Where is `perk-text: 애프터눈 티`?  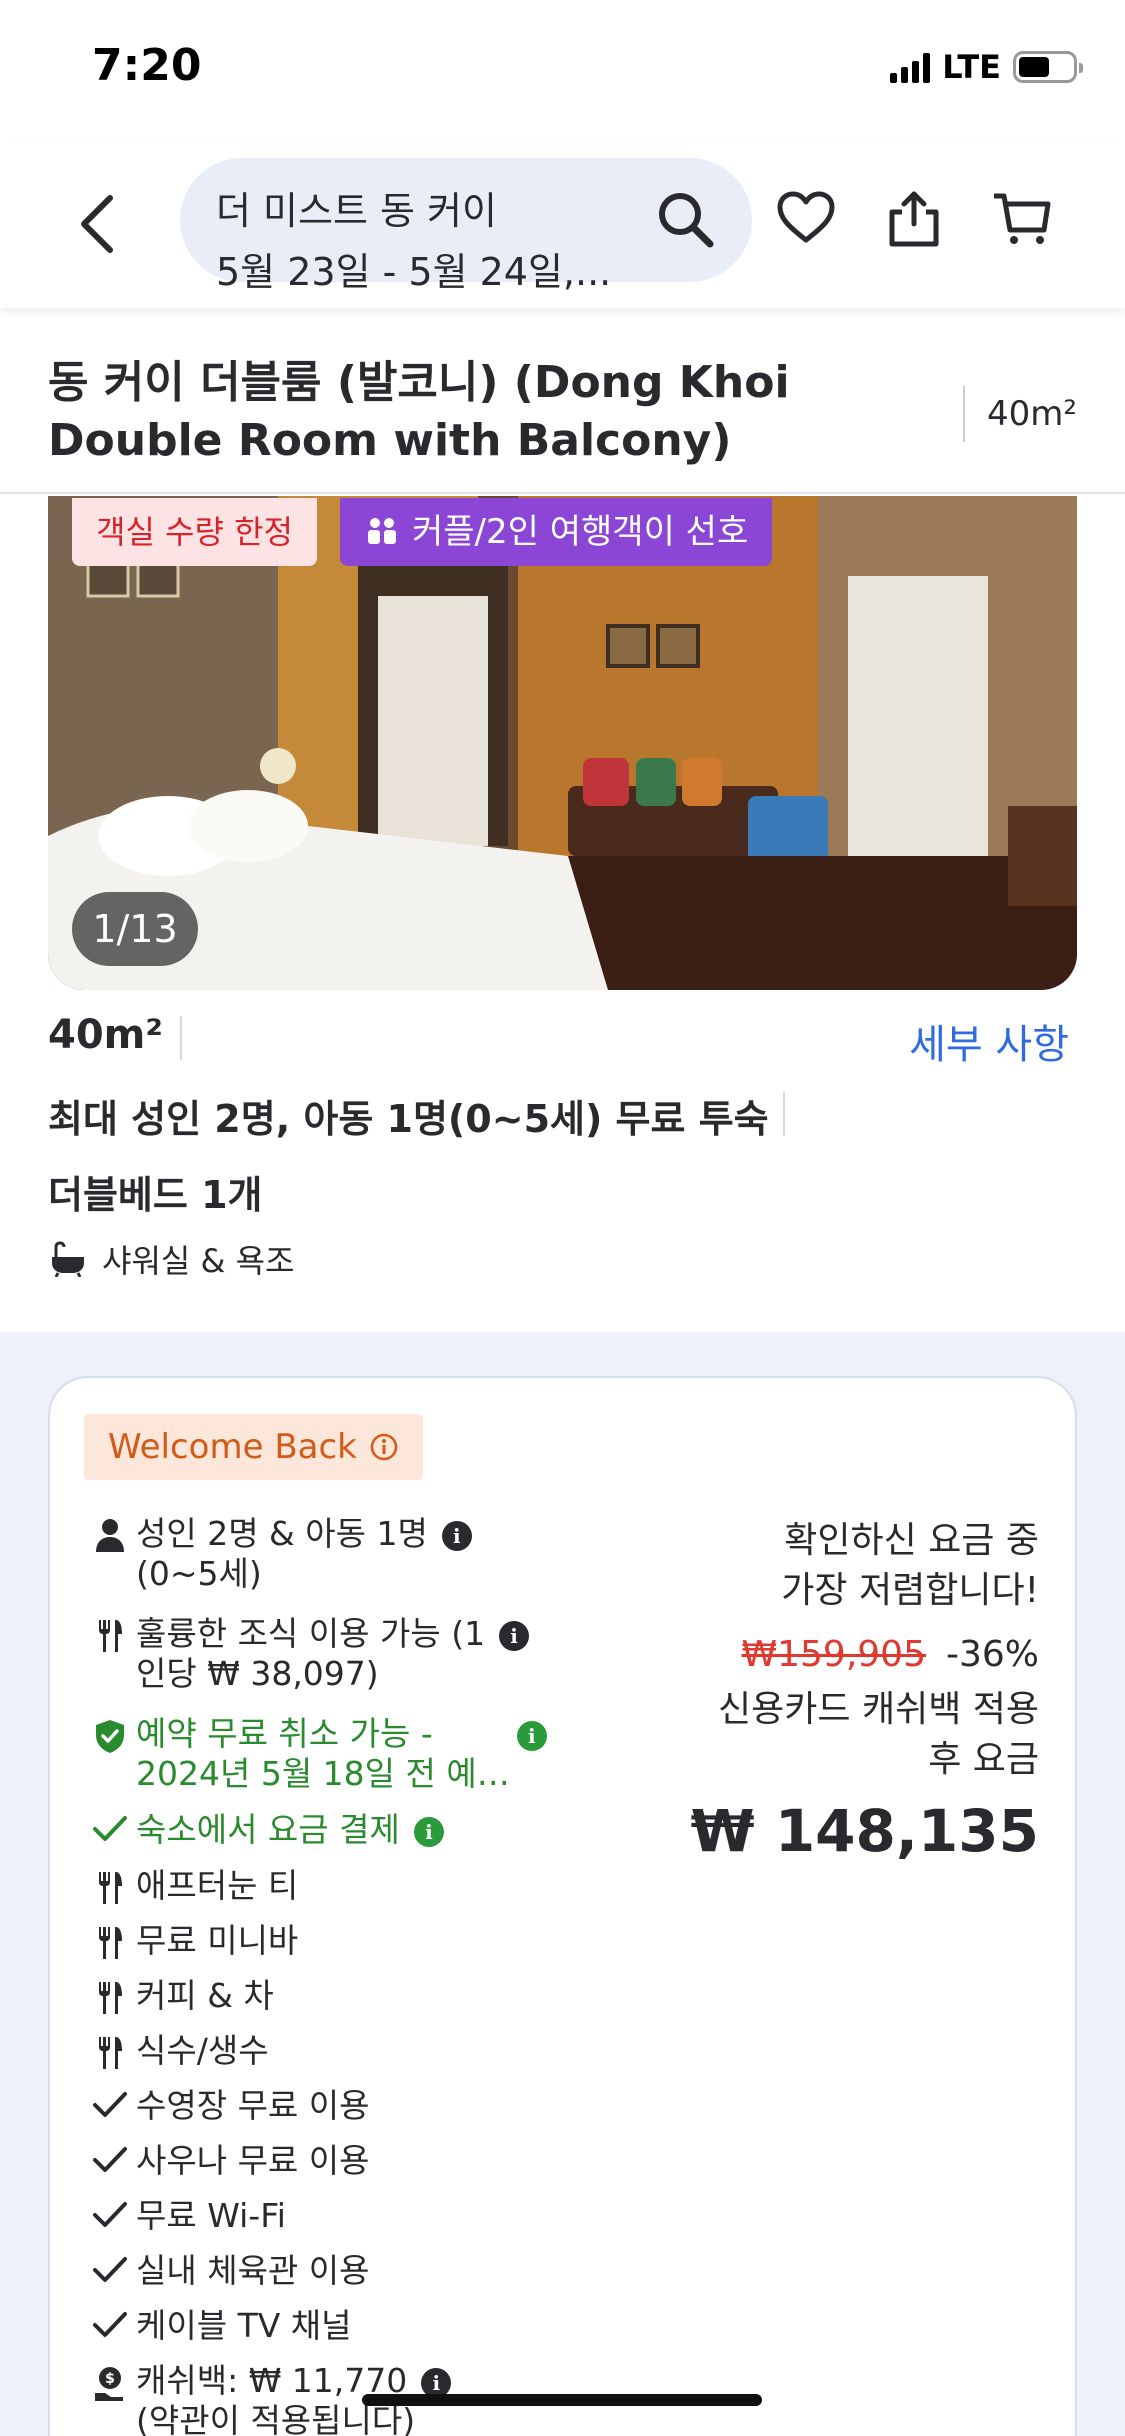
perk-text: 애프터눈 티 is located at coordinates (217, 1885).